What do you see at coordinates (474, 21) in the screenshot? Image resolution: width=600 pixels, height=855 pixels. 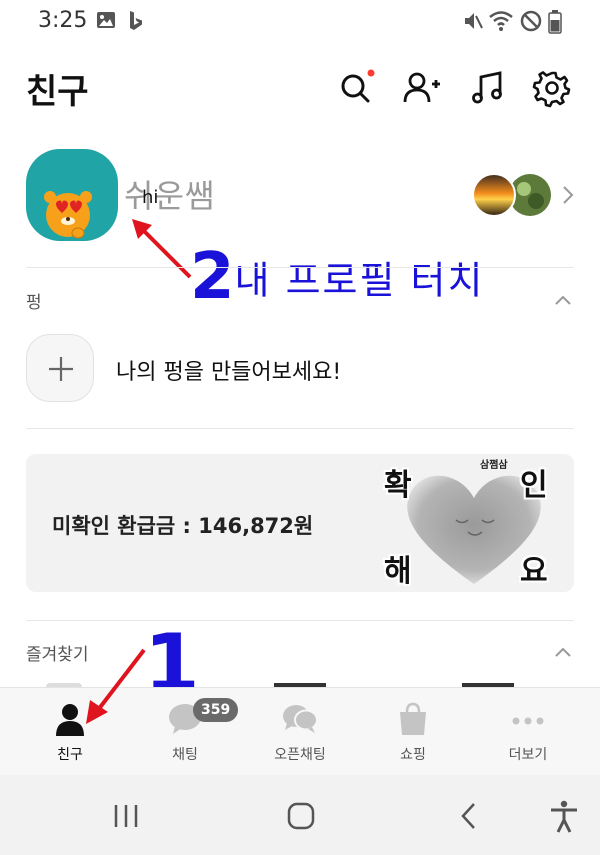 I see `mute-icon` at bounding box center [474, 21].